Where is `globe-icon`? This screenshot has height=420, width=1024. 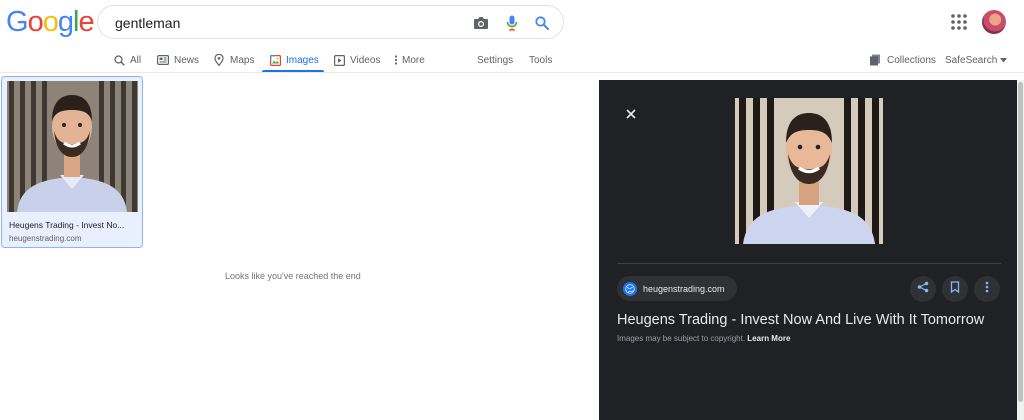 globe-icon is located at coordinates (630, 288).